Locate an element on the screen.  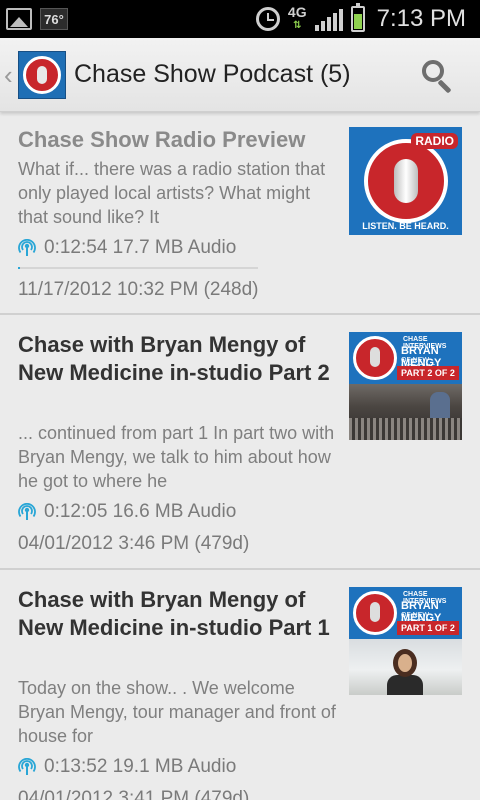
playback-progress is located at coordinates (138, 268).